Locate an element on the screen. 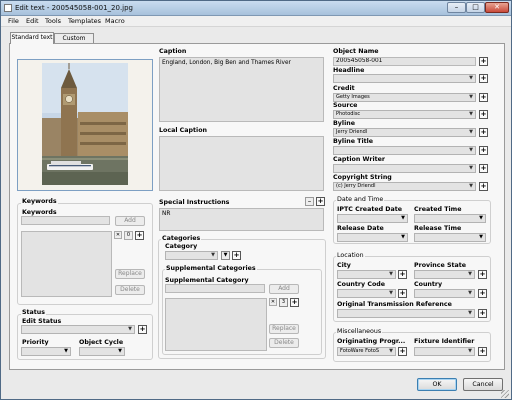 Image resolution: width=512 pixels, height=400 pixels. supplemental-delete-button: Delete is located at coordinates (284, 343).